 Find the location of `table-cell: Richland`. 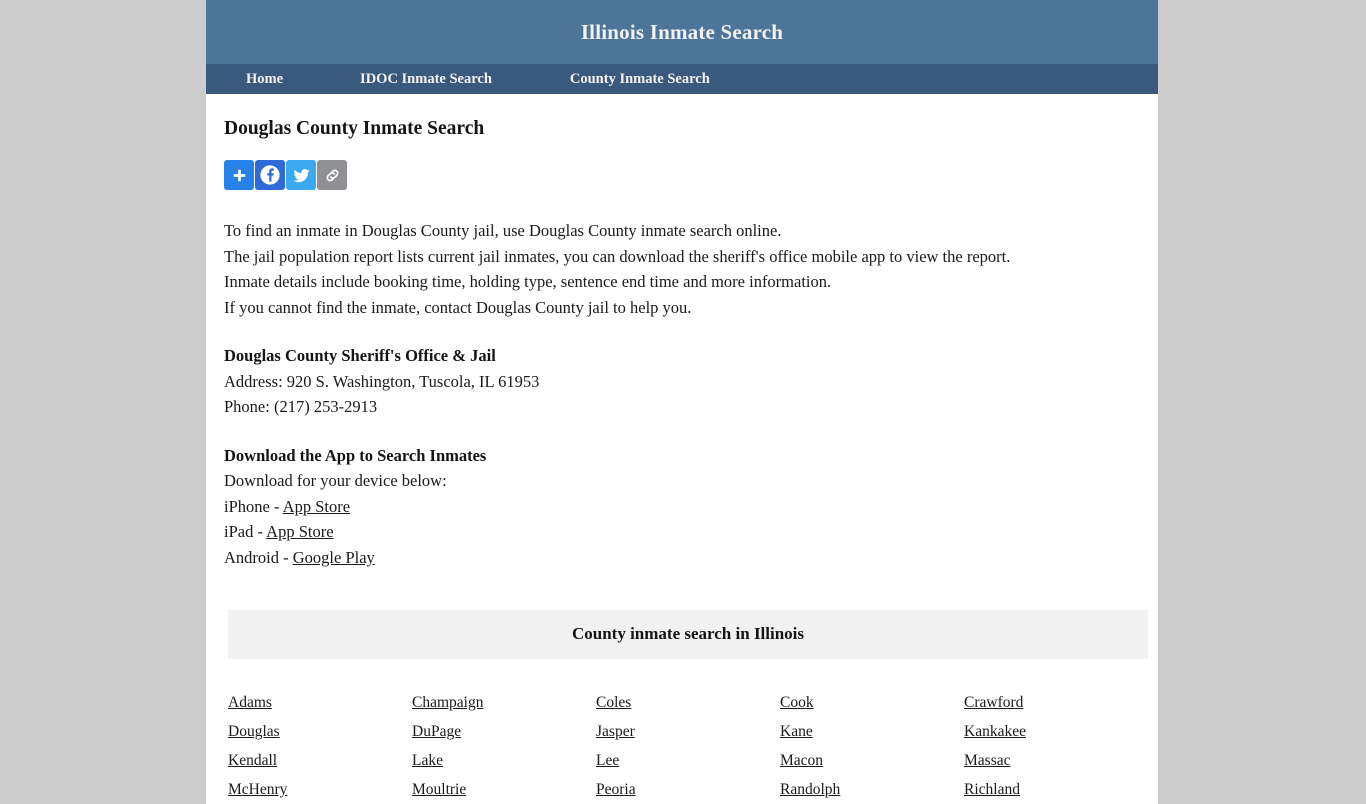

table-cell: Richland is located at coordinates (1056, 789).